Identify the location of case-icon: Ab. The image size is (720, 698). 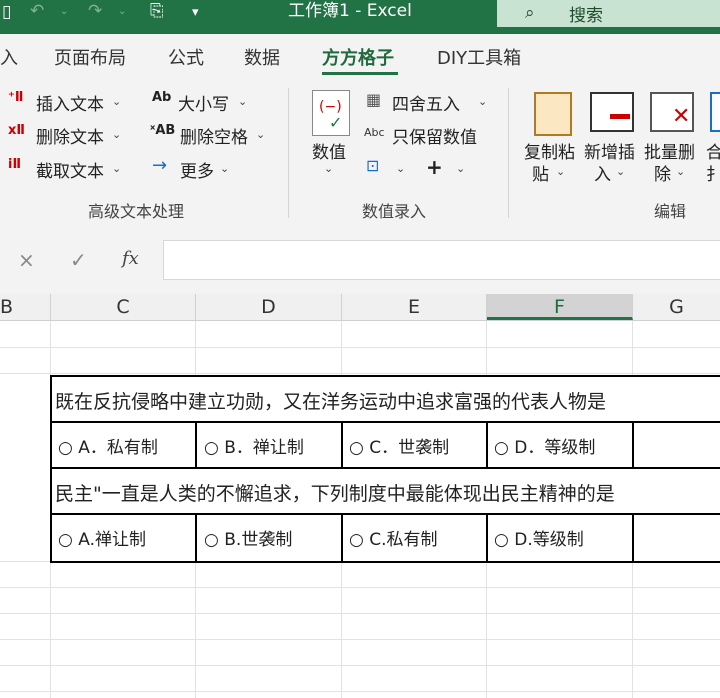
(162, 97).